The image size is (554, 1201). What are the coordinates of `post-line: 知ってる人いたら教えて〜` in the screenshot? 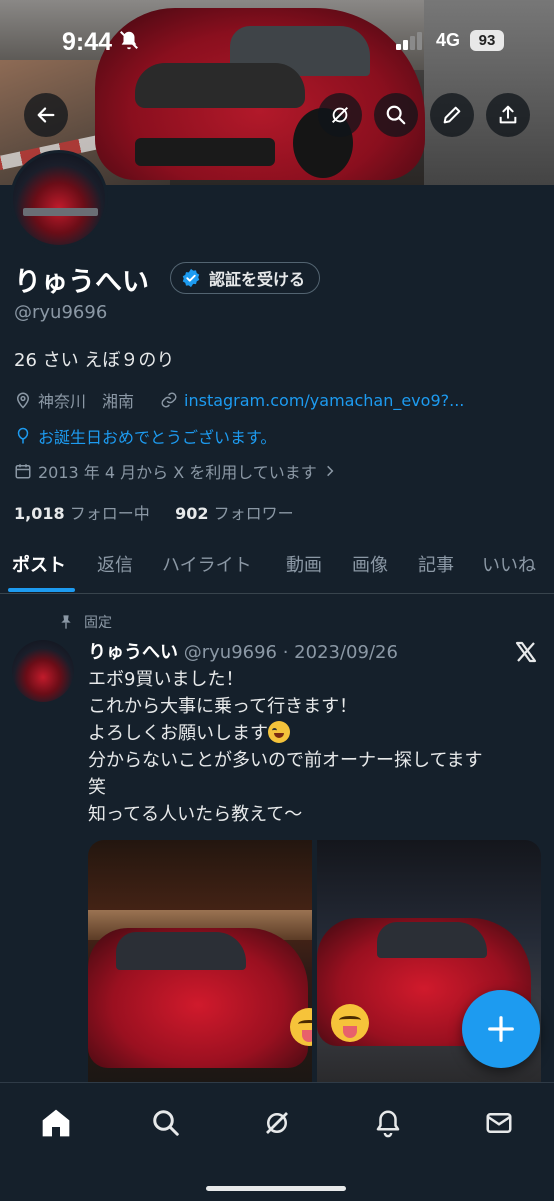 It's located at (195, 814).